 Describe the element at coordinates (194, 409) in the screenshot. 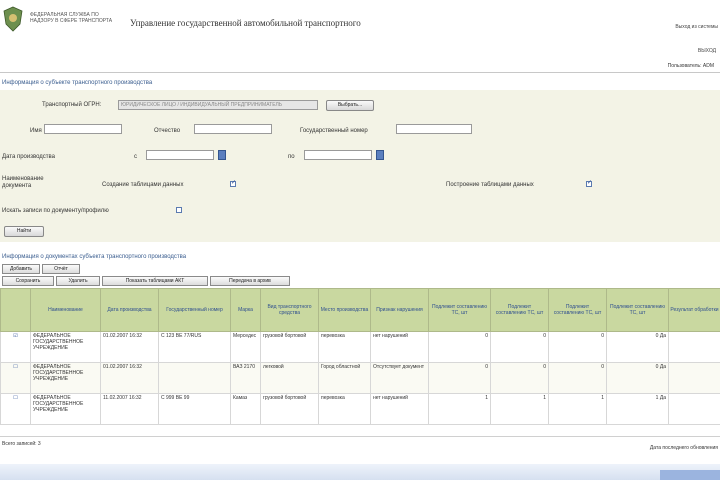

I see `table-cell: С 999 ВЕ 99` at that location.